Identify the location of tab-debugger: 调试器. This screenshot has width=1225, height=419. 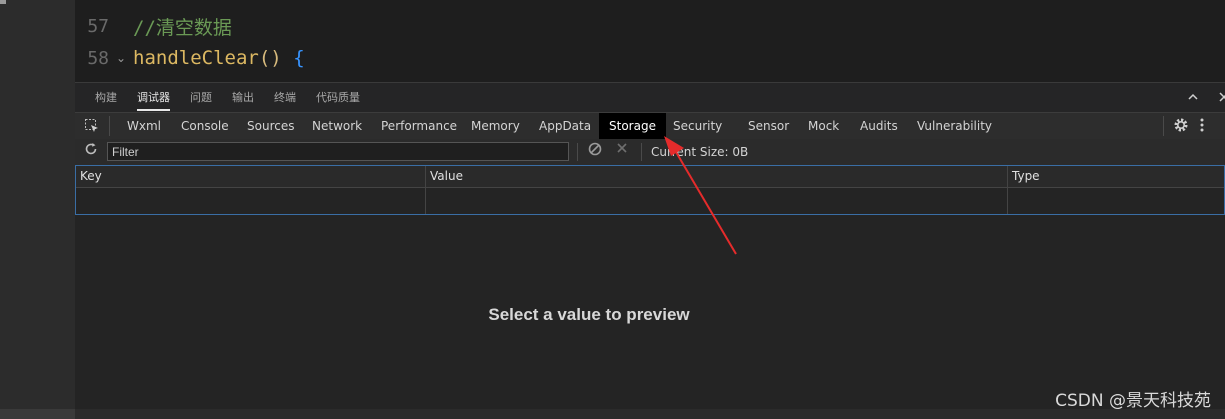
(153, 98).